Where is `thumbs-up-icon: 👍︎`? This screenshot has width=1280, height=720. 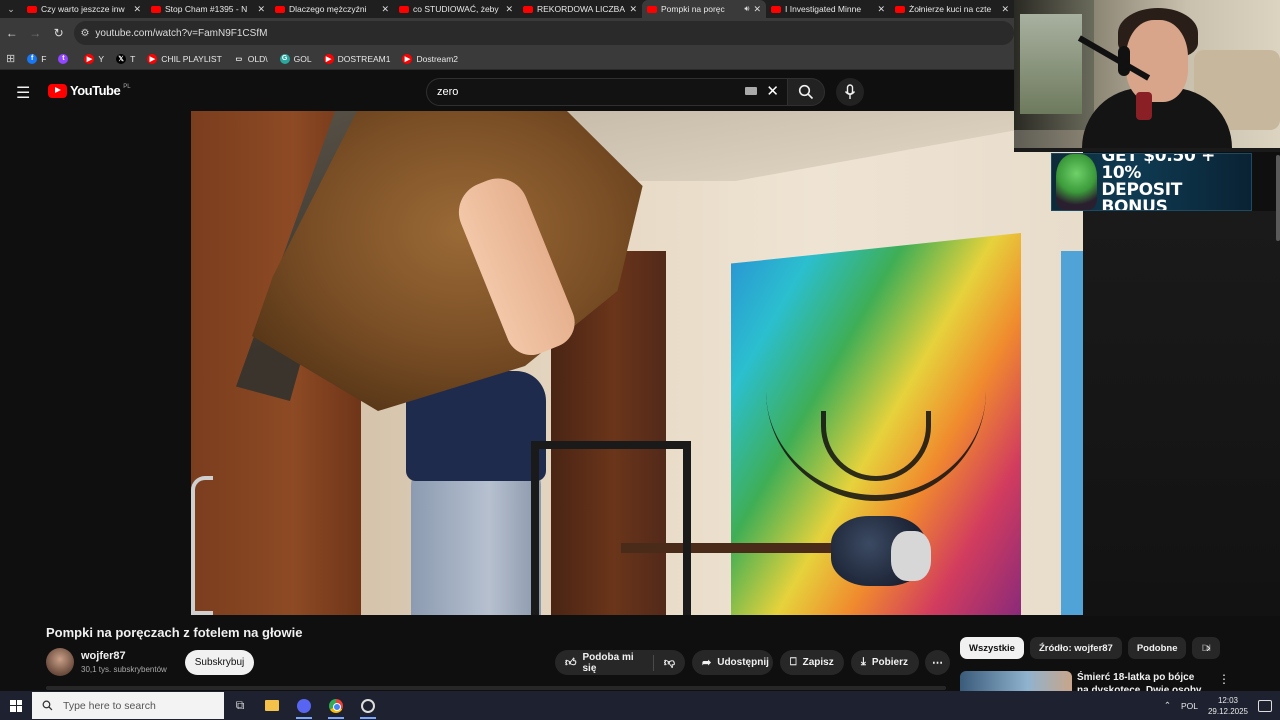
thumbs-up-icon: 👍︎ is located at coordinates (571, 662).